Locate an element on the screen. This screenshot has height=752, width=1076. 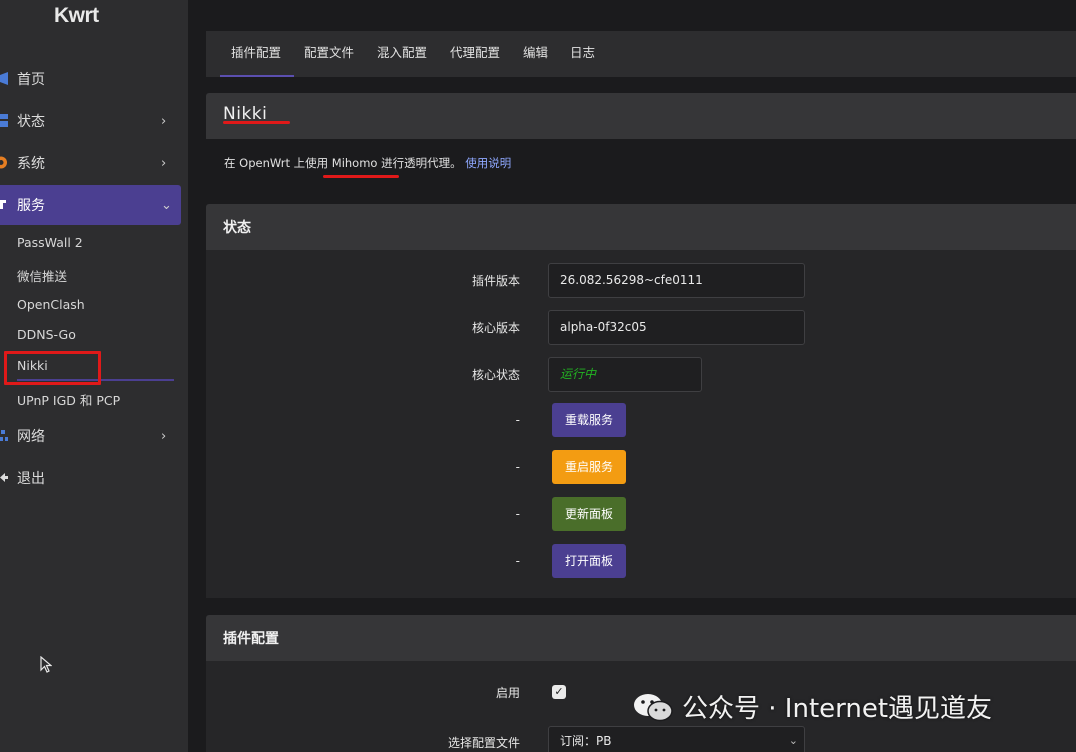
tab-proxy-config: 代理配置 is located at coordinates (475, 54).